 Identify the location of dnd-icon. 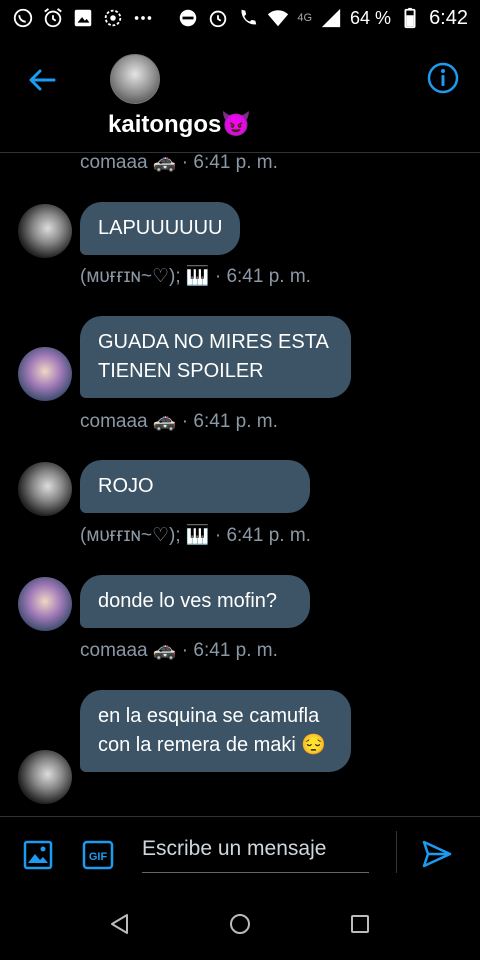
(188, 18).